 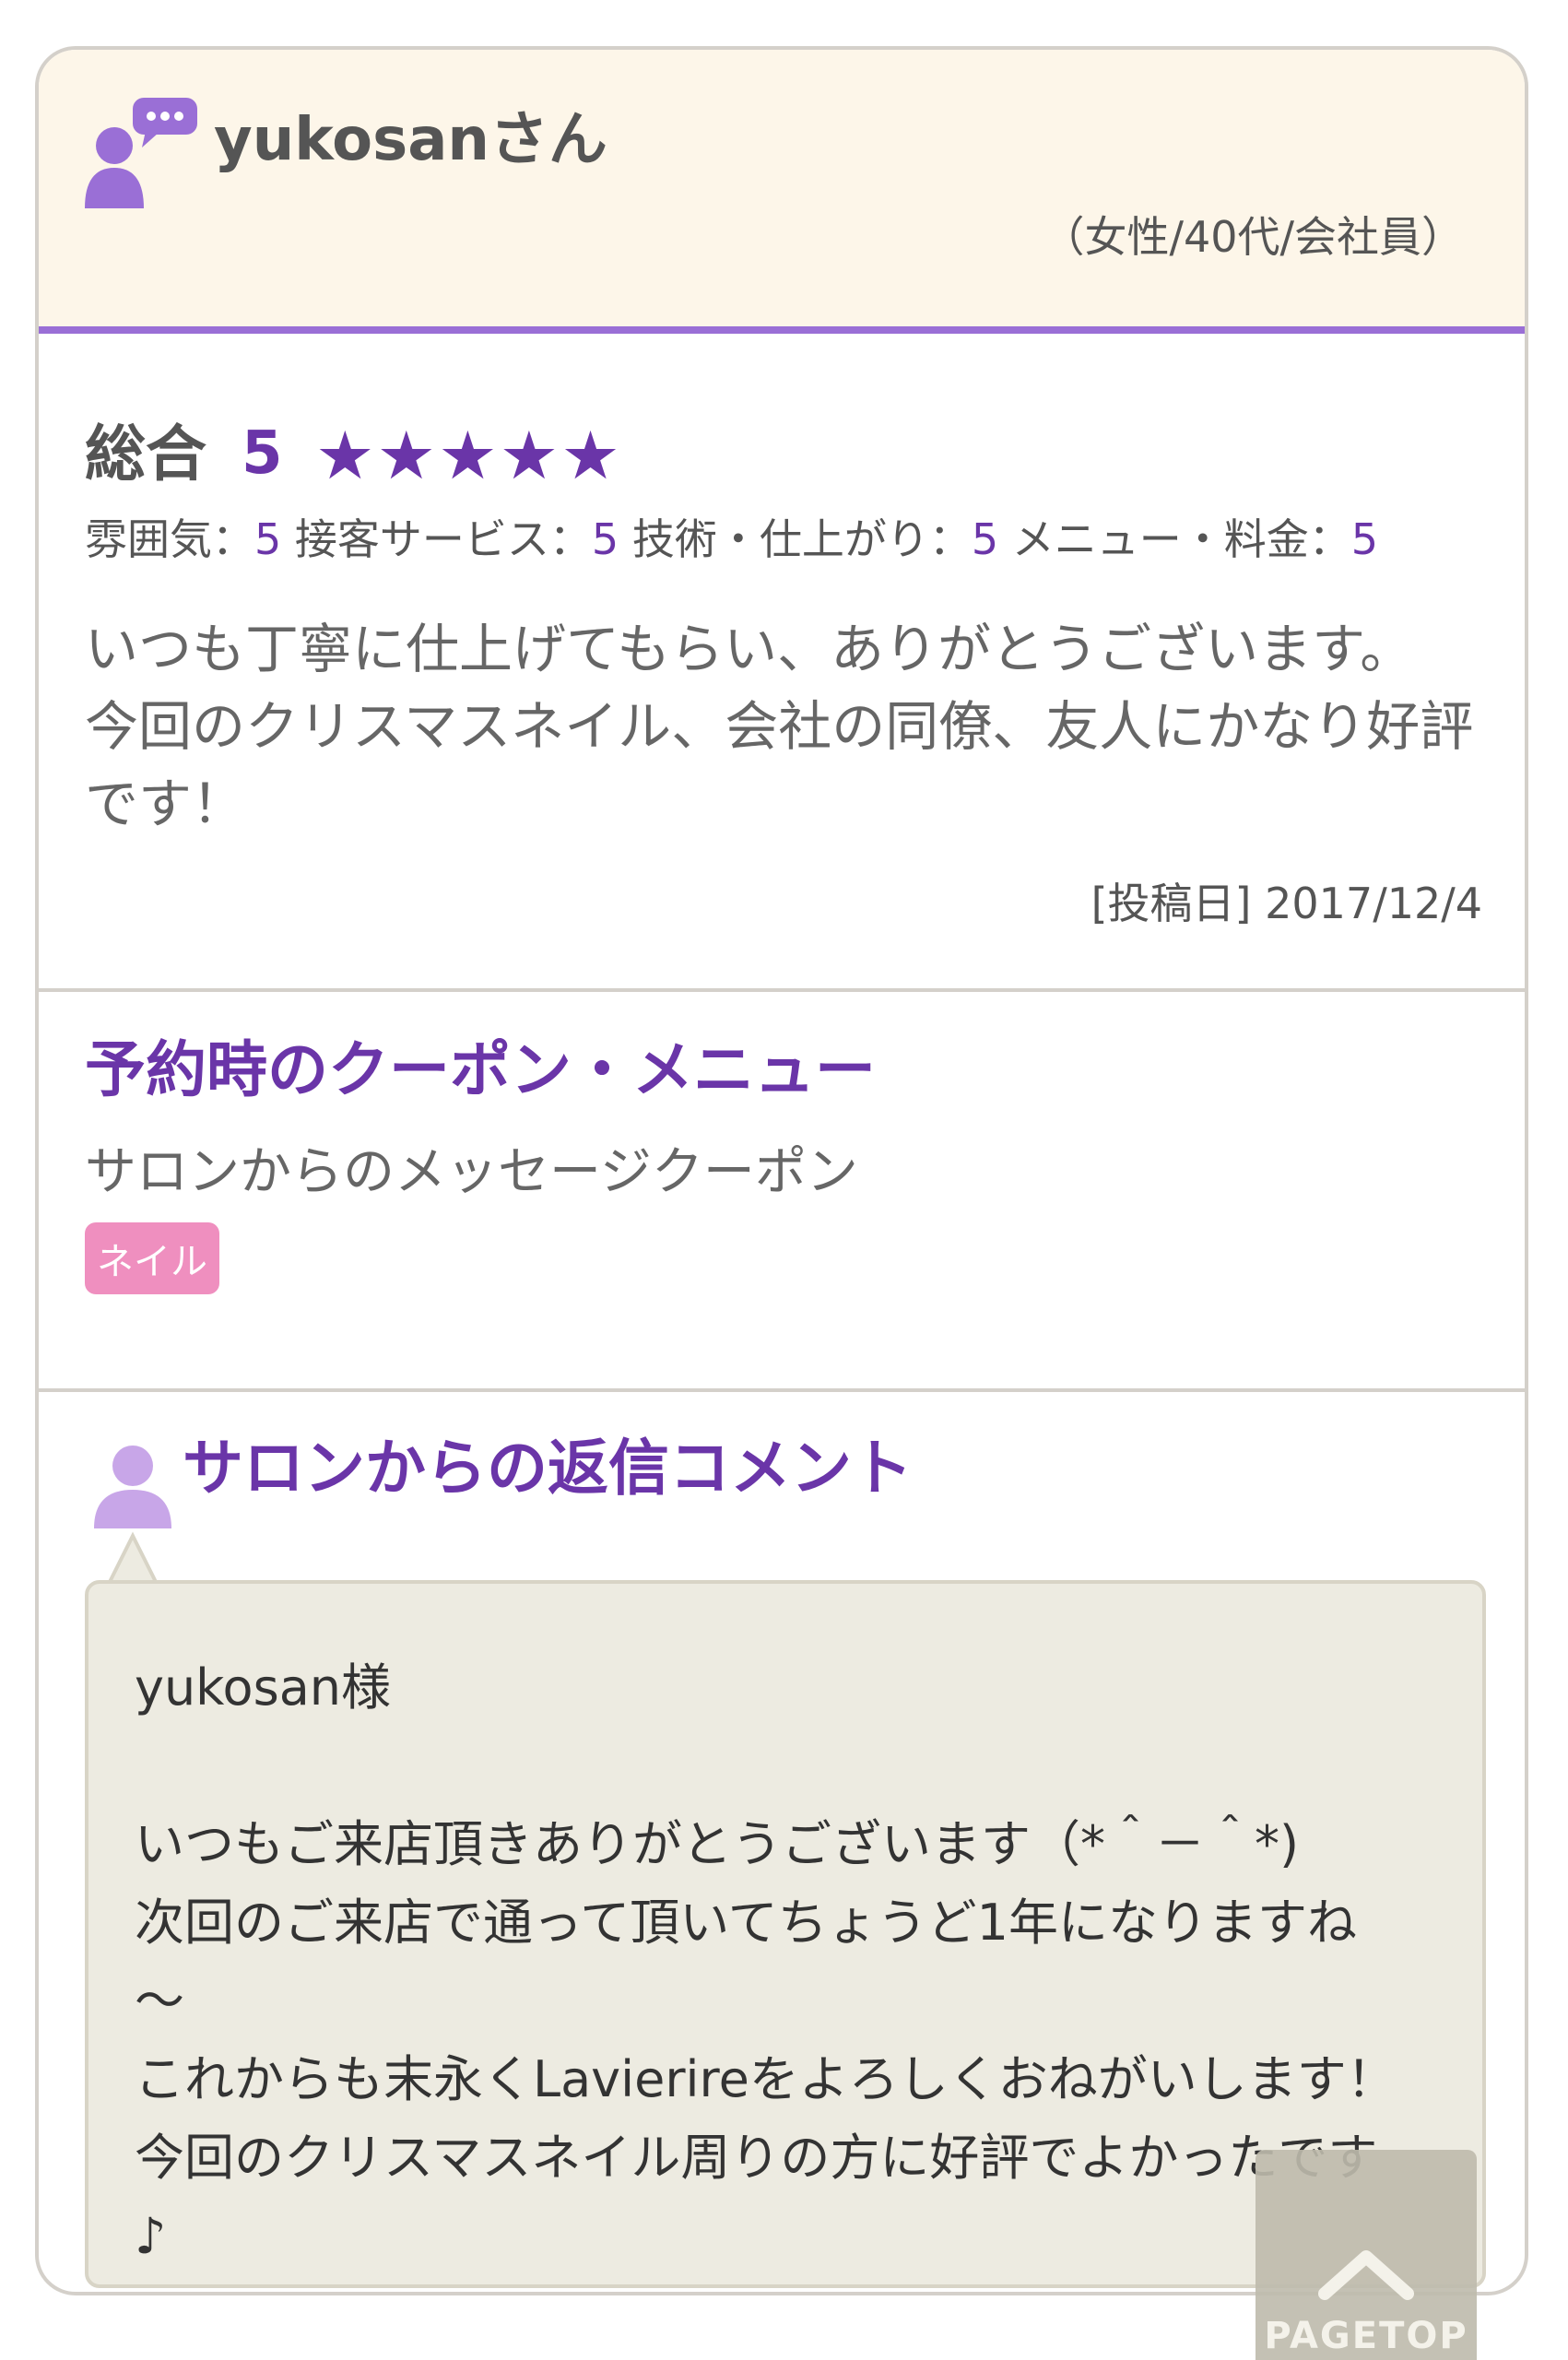 I want to click on sub-ratings: 雰囲気：5 接客サービス：5 技術・仕上がり：5 メニュー・料金：5, so click(x=731, y=539).